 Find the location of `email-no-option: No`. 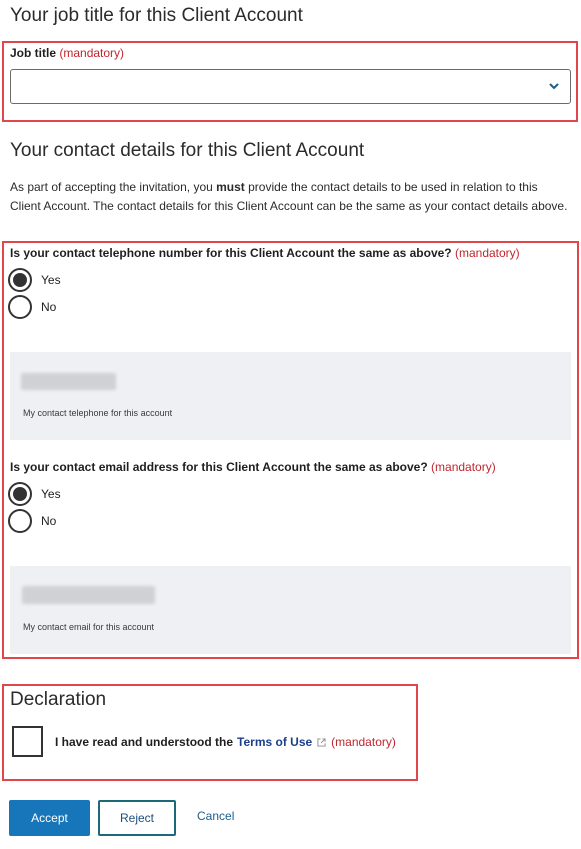

email-no-option: No is located at coordinates (32, 521).